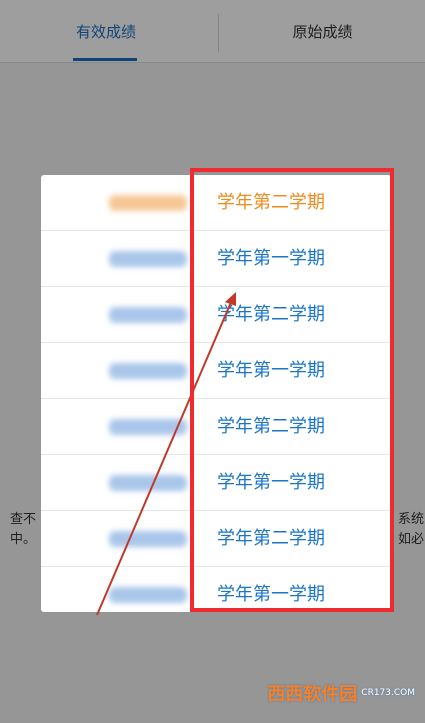 The width and height of the screenshot is (425, 723). I want to click on watermark-url: CR173.COM, so click(388, 693).